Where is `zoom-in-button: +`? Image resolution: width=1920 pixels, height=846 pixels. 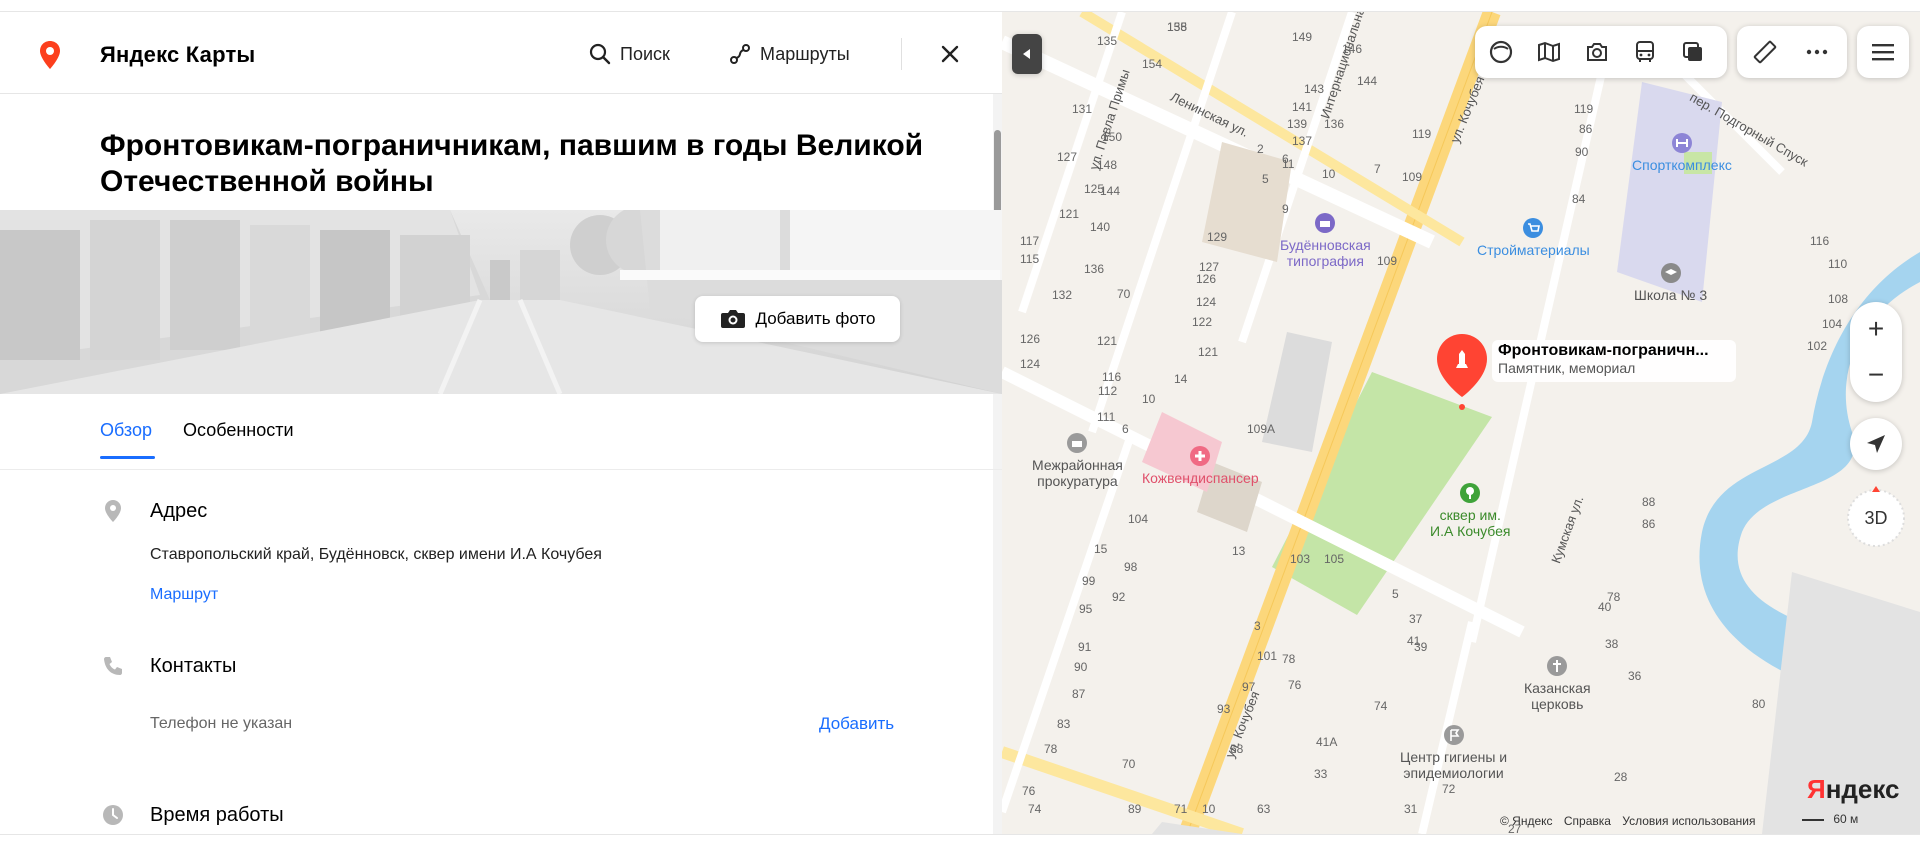 zoom-in-button: + is located at coordinates (1876, 329).